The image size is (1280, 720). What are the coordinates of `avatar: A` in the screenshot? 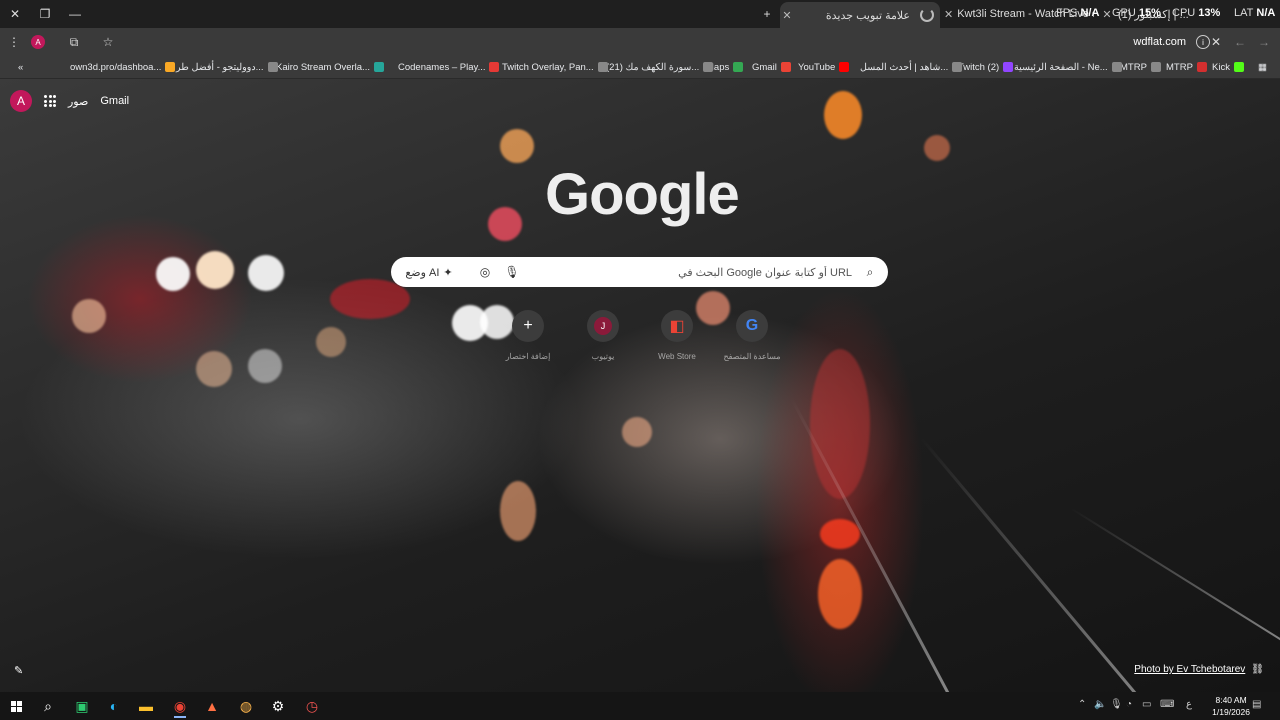 It's located at (38, 42).